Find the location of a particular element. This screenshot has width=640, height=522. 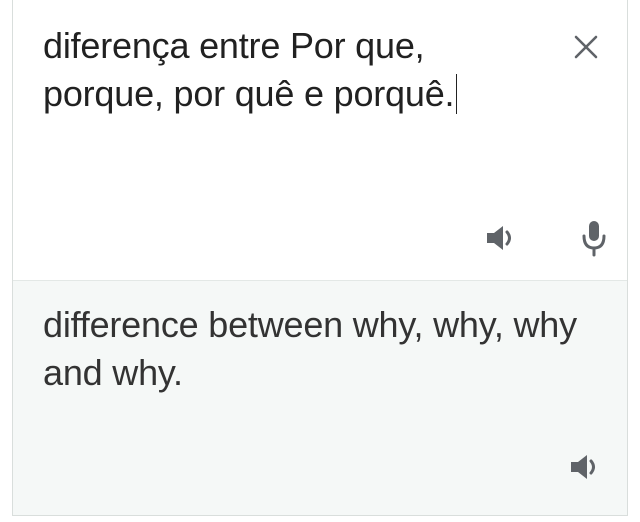

listen-translation-button is located at coordinates (587, 467).